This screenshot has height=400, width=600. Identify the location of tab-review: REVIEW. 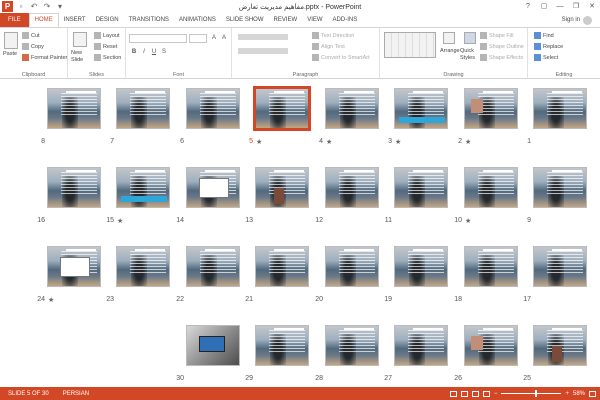
(286, 20).